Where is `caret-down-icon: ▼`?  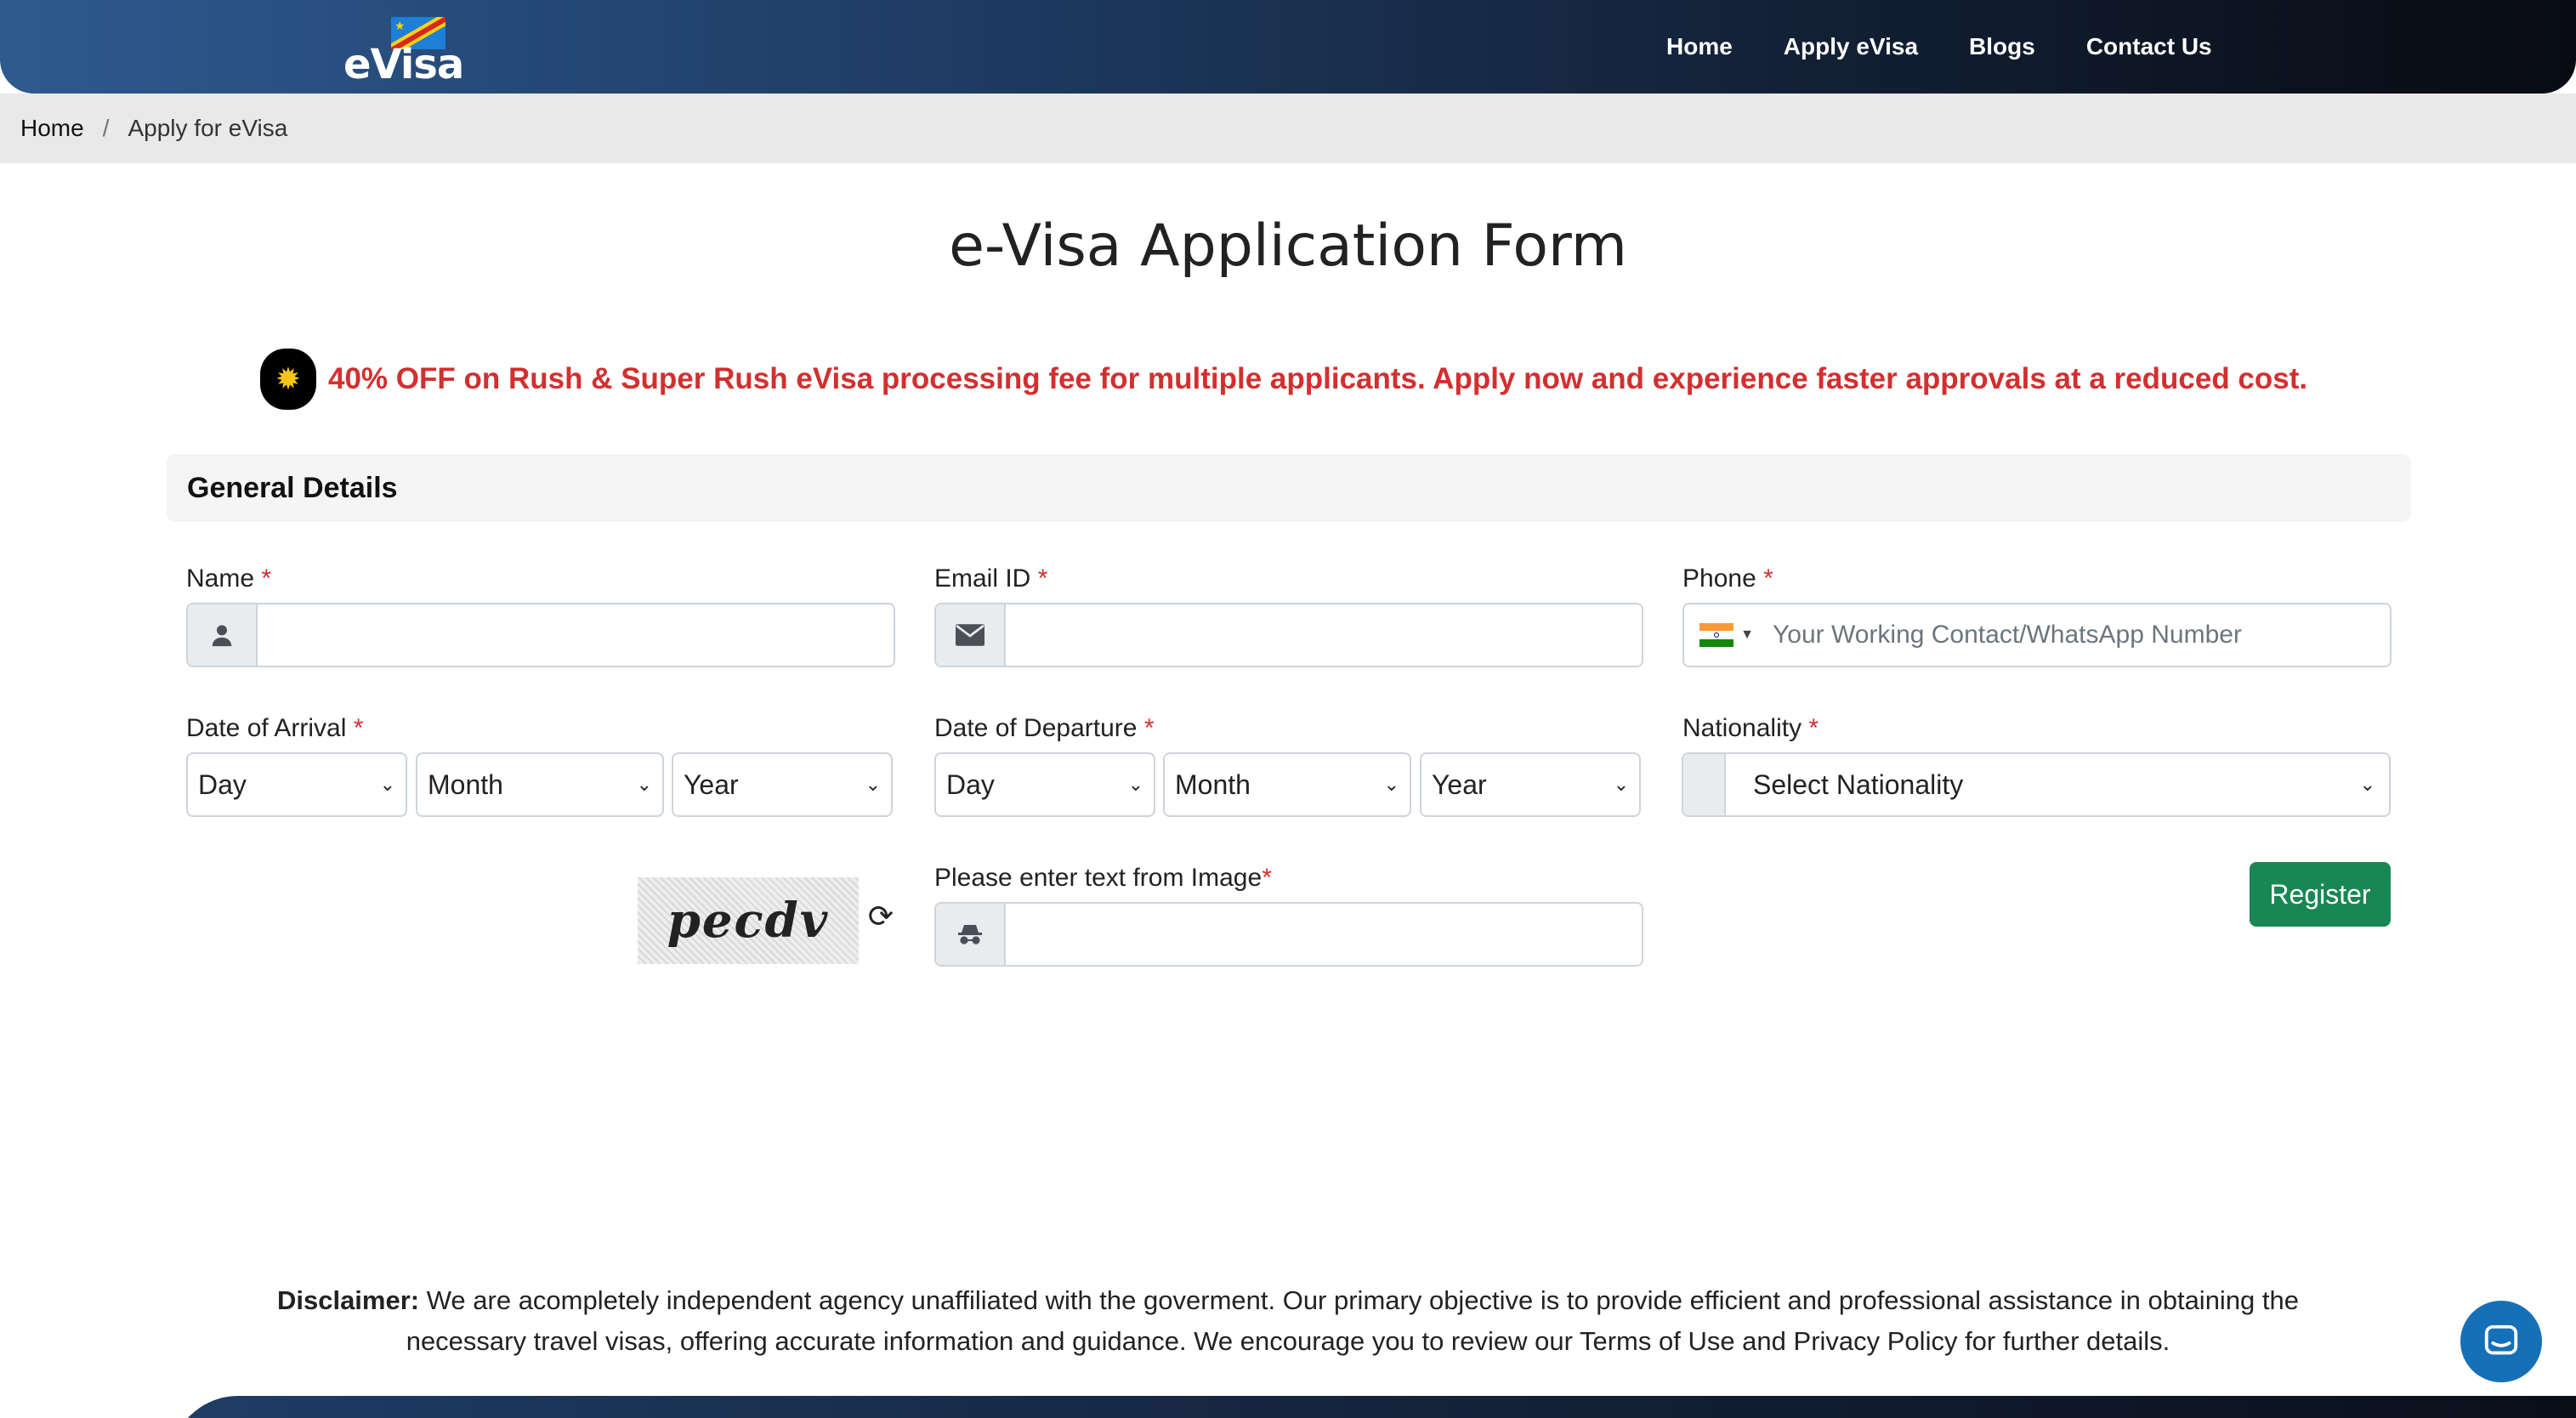
caret-down-icon: ▼ is located at coordinates (1747, 634).